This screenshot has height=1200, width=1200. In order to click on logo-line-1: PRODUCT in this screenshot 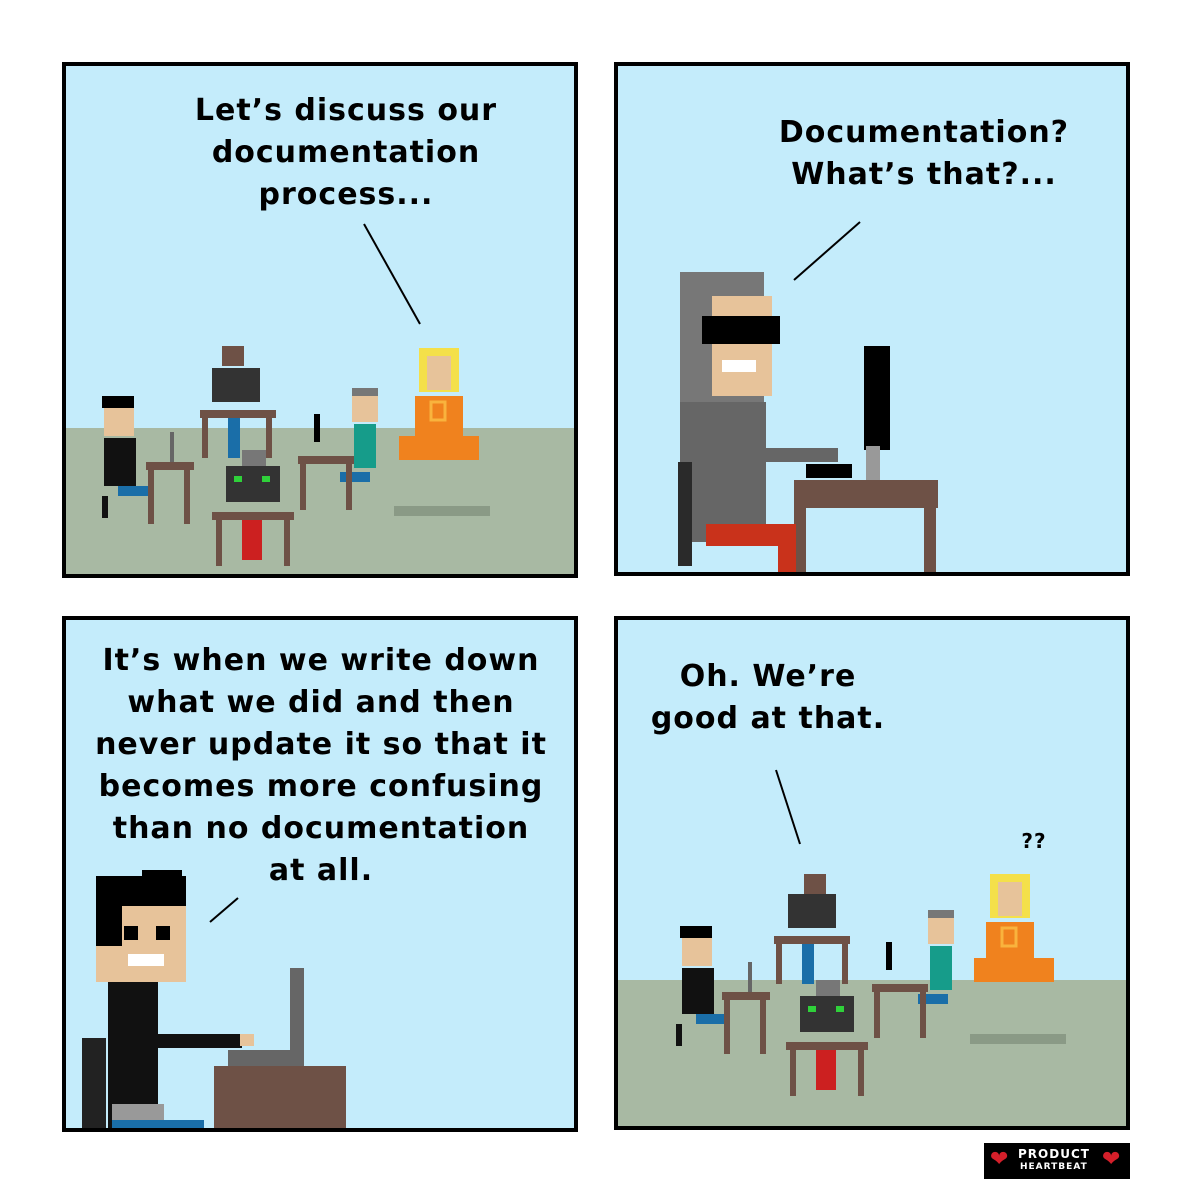, I will do `click(1054, 1154)`.